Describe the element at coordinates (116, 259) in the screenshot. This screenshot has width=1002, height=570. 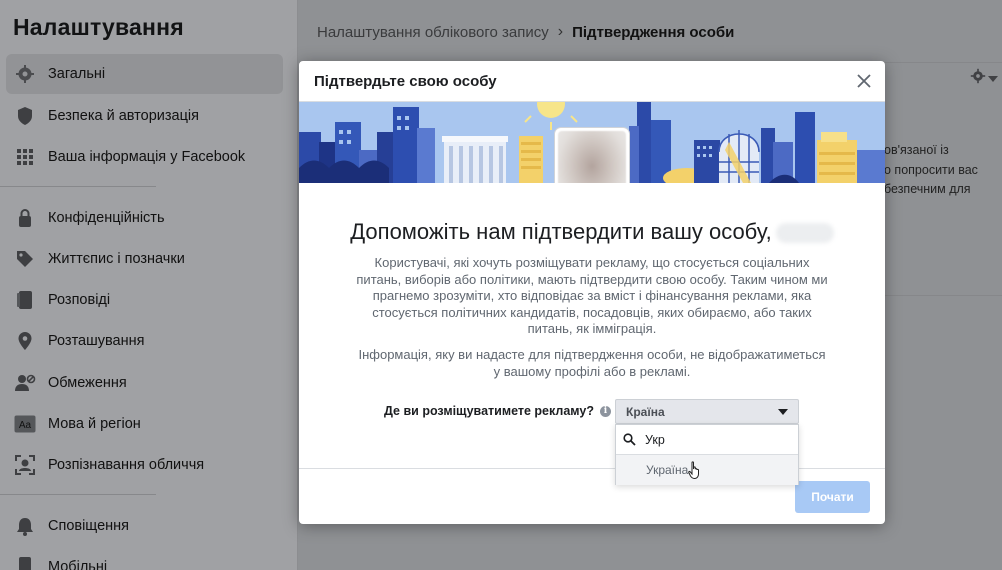
I see `sidebar-item-label: Життєпис і позначки` at that location.